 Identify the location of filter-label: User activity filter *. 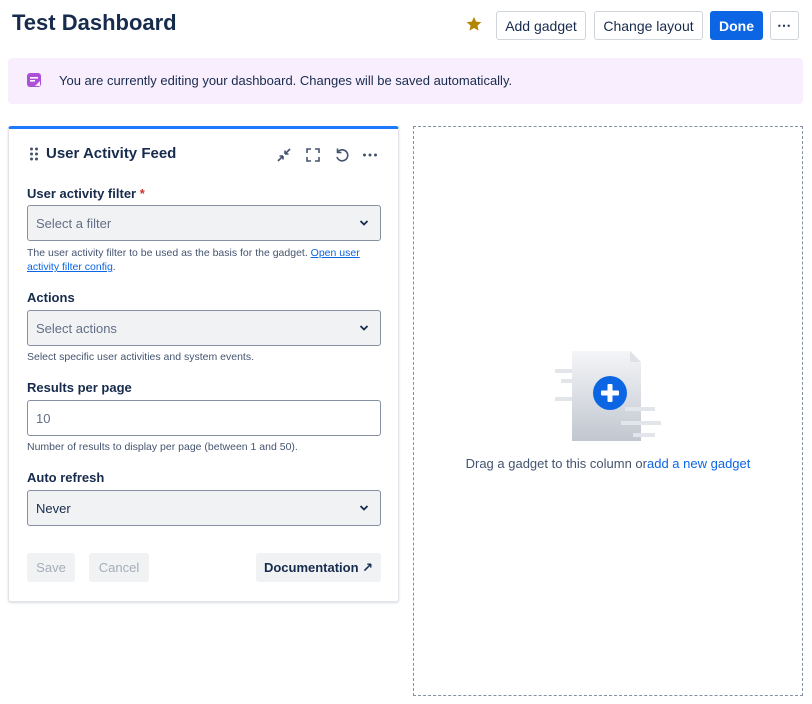
(86, 193).